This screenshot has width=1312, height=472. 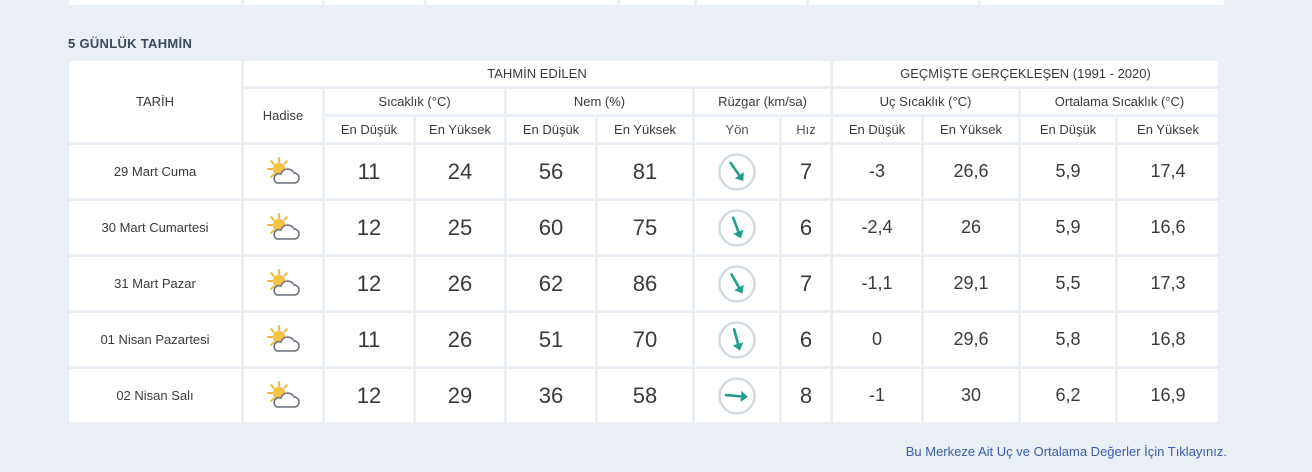 I want to click on header-wind: Rüzgar (km/sa), so click(x=762, y=101).